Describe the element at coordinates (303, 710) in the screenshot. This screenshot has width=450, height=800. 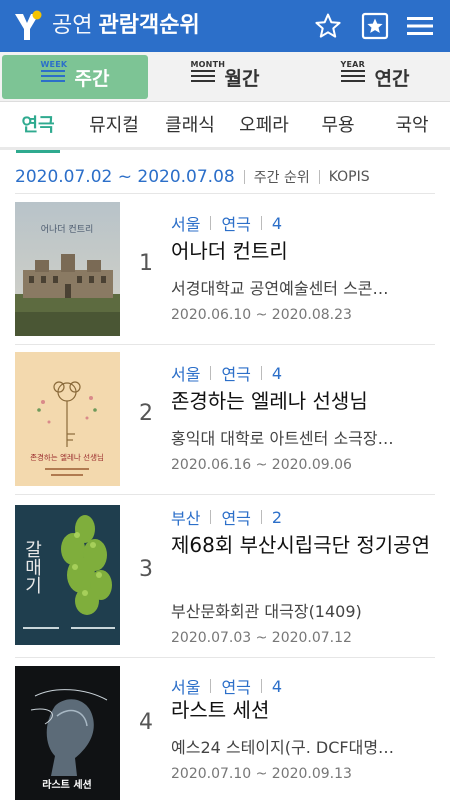
I see `show-title: 라스트 세션` at that location.